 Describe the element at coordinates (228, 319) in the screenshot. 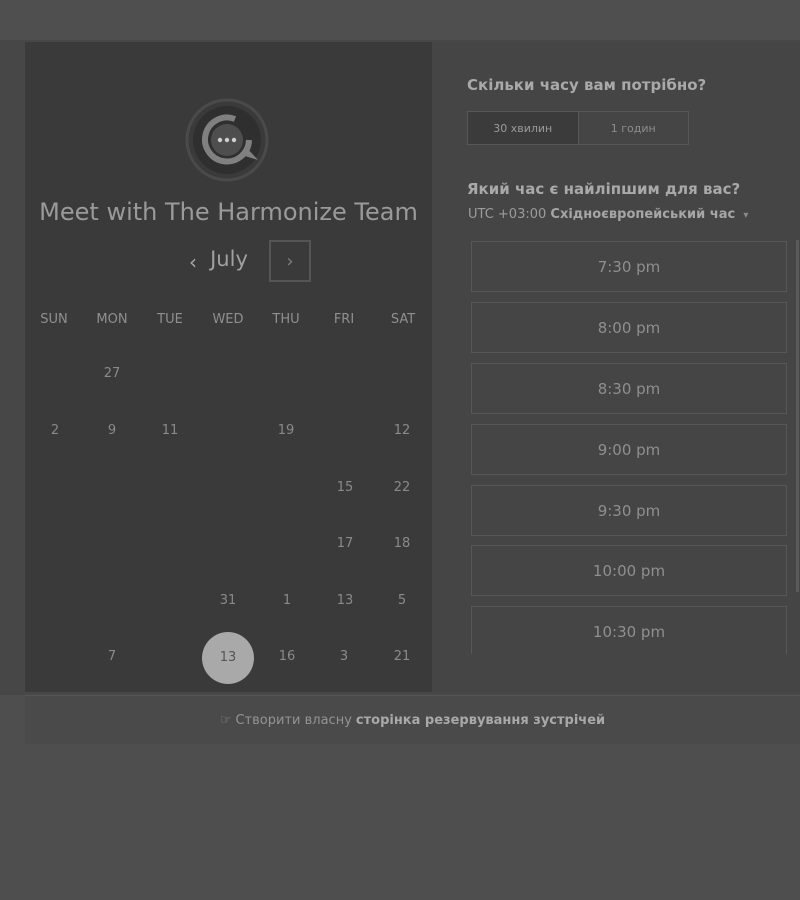

I see `weekday-wed: WED` at that location.